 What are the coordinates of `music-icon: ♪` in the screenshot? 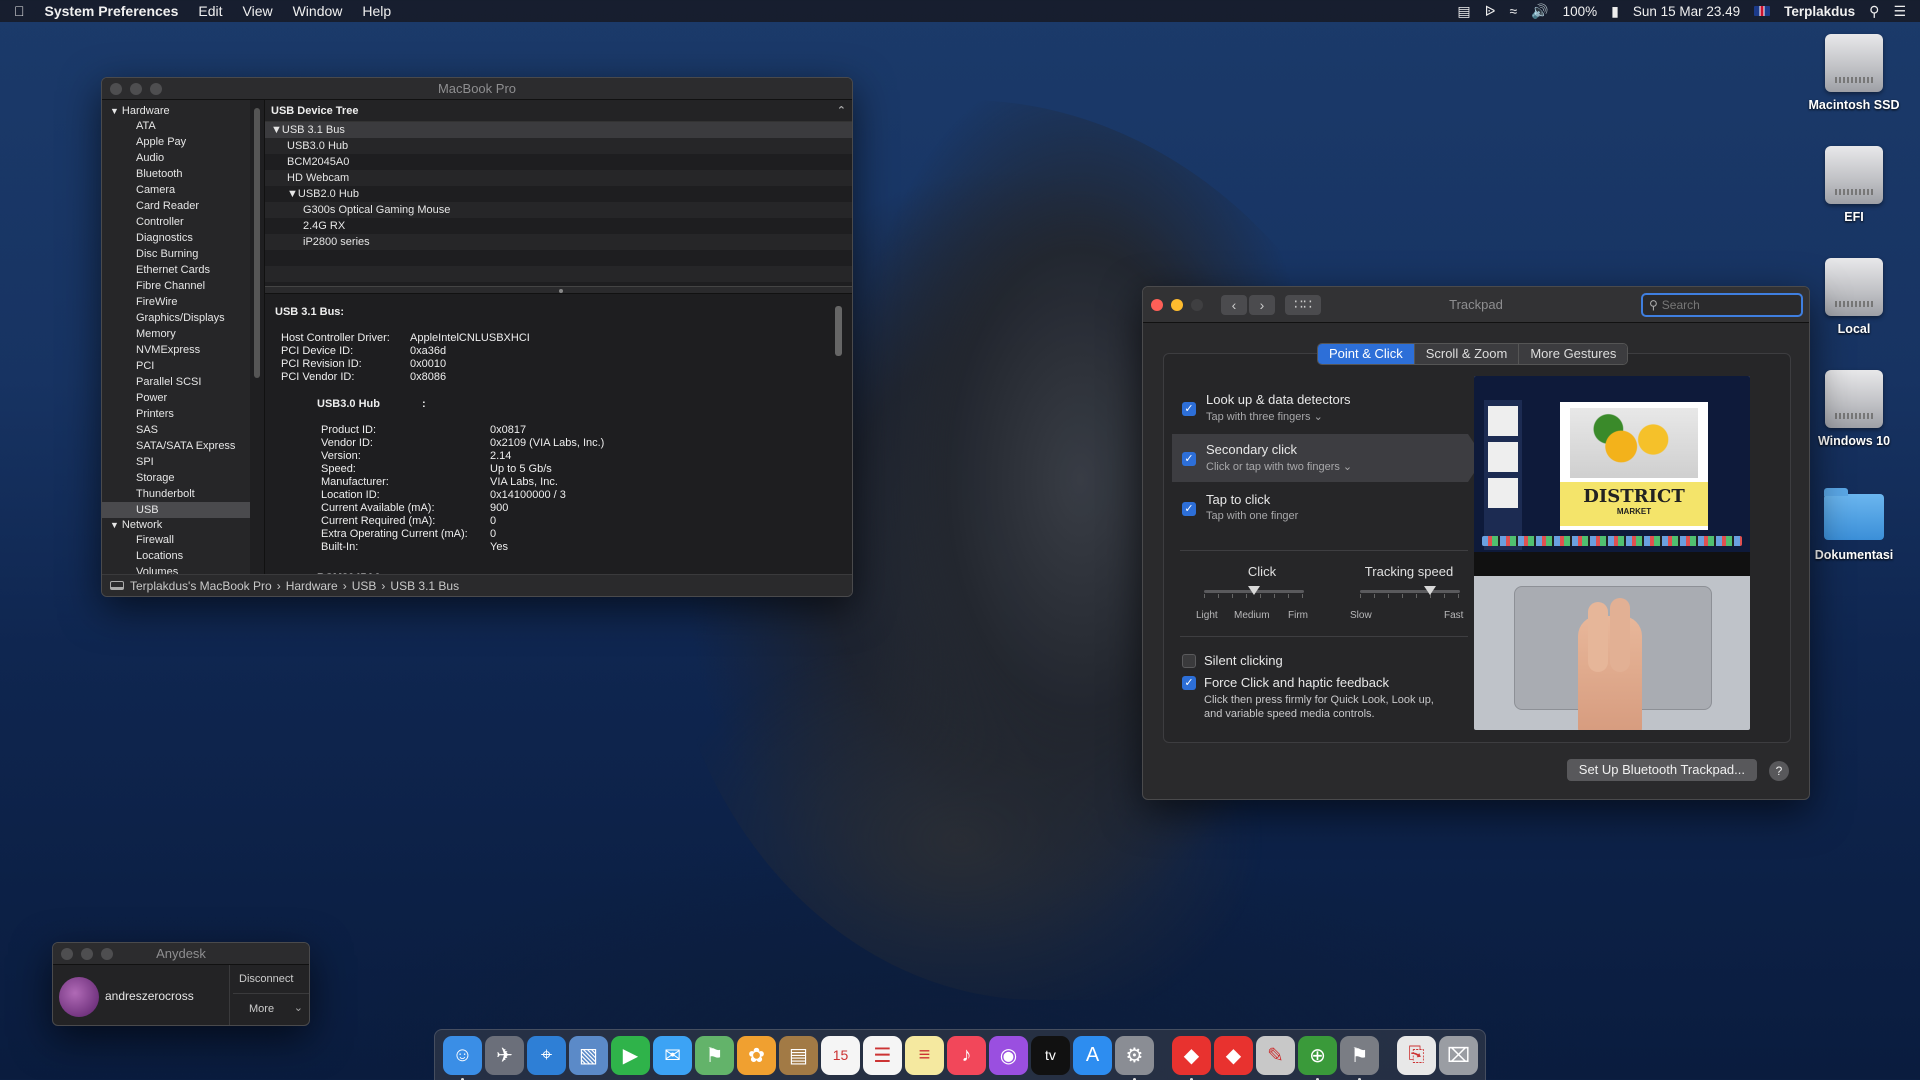 It's located at (966, 1055).